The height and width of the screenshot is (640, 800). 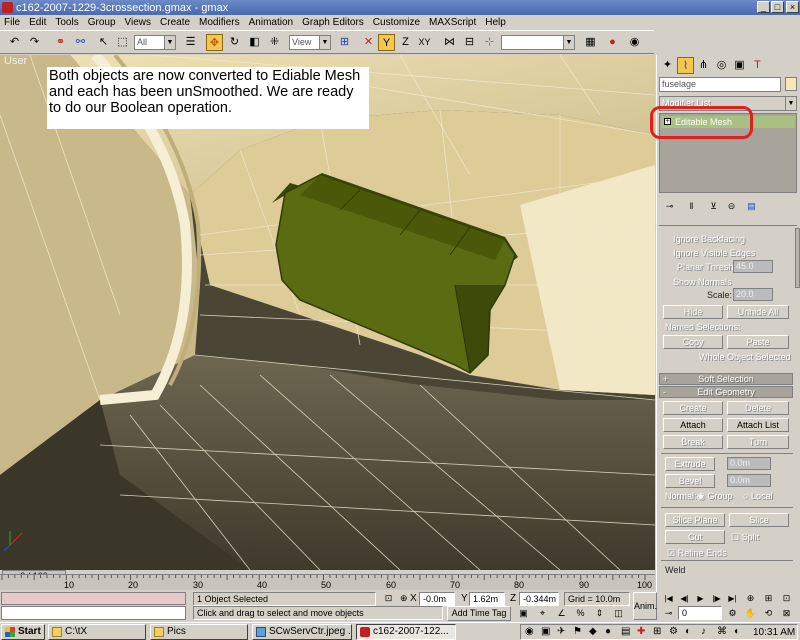 What do you see at coordinates (669, 206) in the screenshot?
I see `pin-stack-icon: ⊸` at bounding box center [669, 206].